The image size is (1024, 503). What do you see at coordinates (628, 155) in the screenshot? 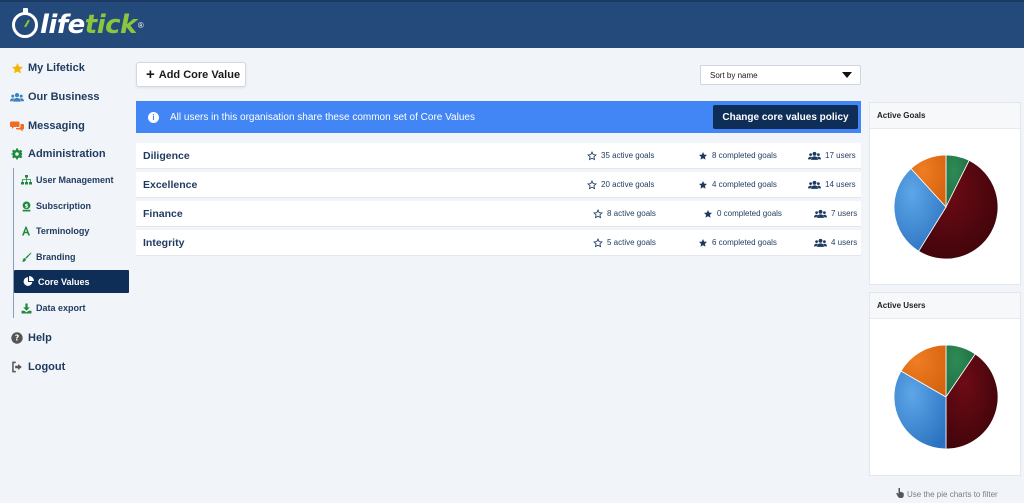
I see `active-goals-count: 35 active goals` at bounding box center [628, 155].